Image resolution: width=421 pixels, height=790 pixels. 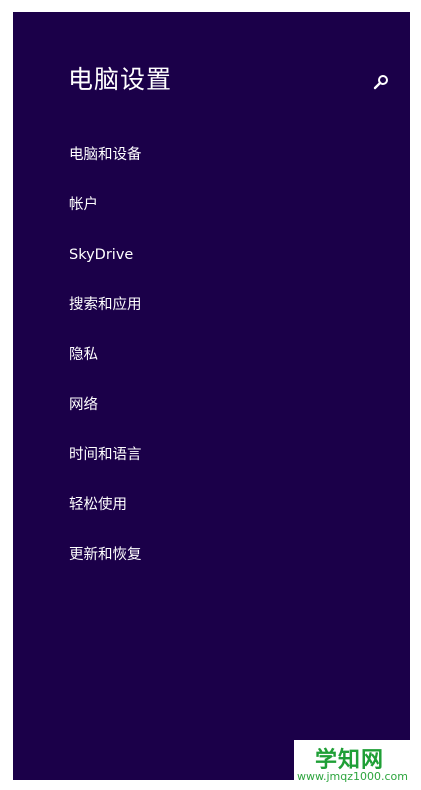 I want to click on search-icon, so click(x=380, y=82).